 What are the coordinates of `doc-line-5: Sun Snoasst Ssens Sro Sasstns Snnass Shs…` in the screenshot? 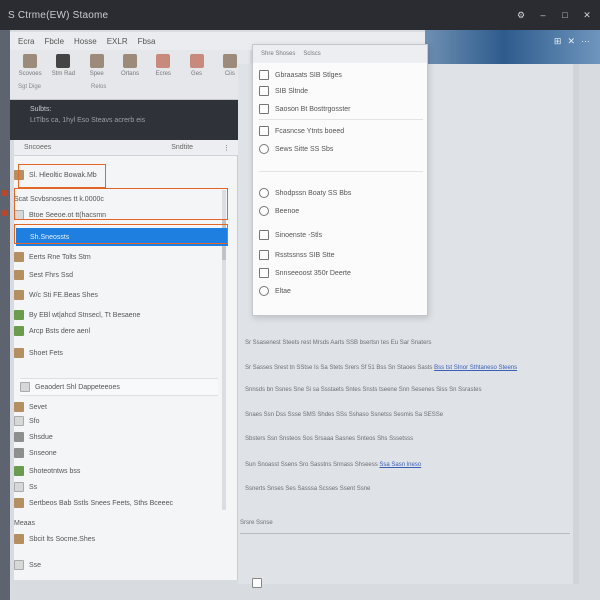 It's located at (333, 465).